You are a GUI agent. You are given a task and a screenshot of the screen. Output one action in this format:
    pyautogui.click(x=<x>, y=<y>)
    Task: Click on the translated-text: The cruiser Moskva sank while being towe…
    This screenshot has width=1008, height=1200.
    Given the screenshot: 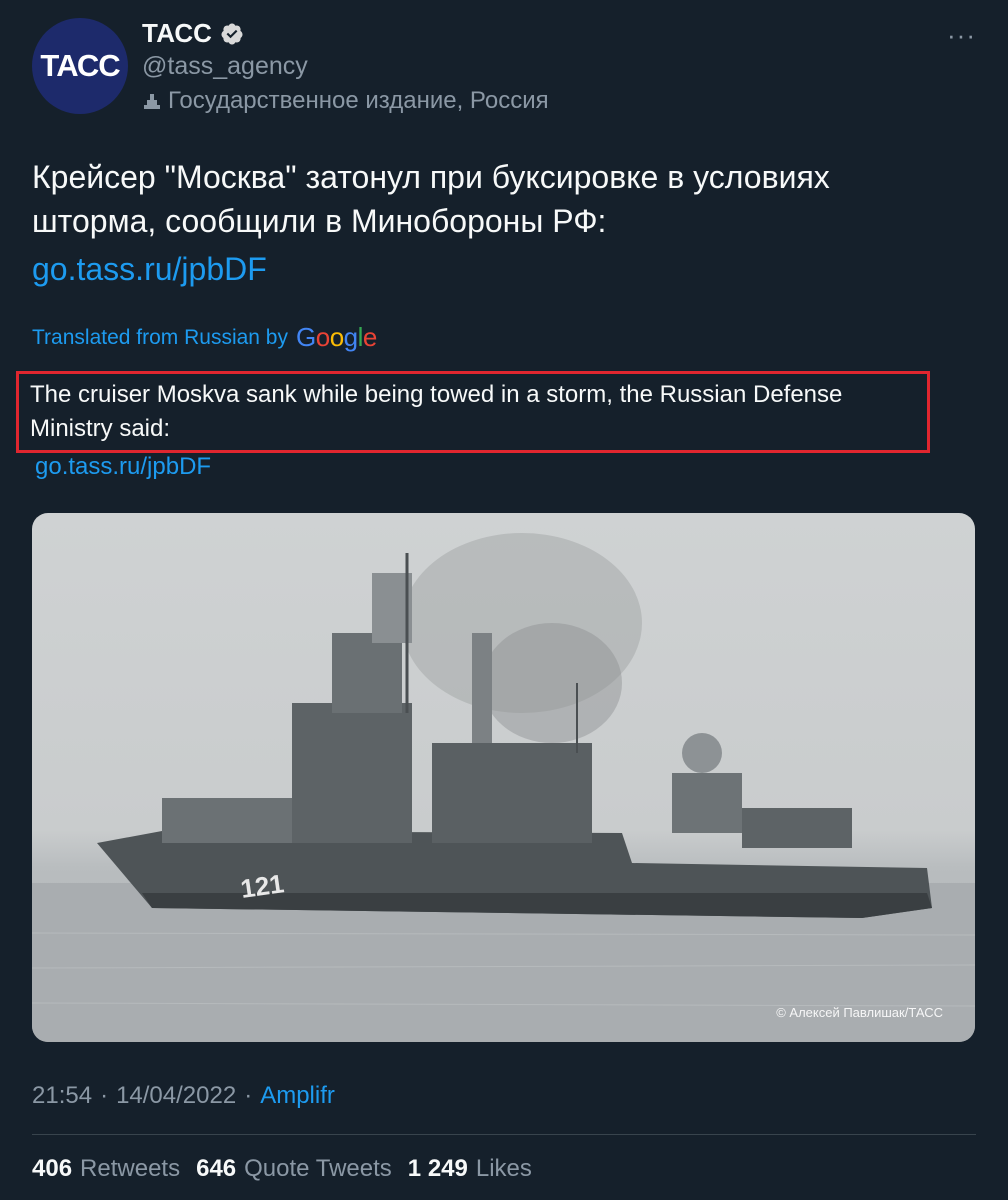 What is the action you would take?
    pyautogui.click(x=436, y=411)
    